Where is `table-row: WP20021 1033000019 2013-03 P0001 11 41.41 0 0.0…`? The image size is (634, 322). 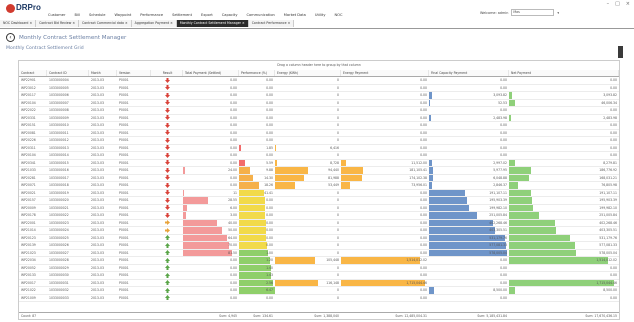
table-row: WP20021 1033000019 2013-03 P0001 11 41.41 0 0.0… is located at coordinates (319, 193).